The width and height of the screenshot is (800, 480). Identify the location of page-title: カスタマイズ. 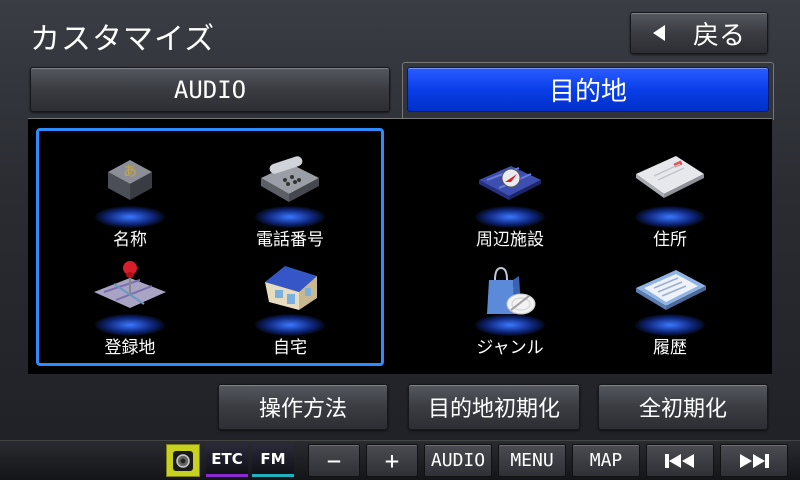
(123, 39).